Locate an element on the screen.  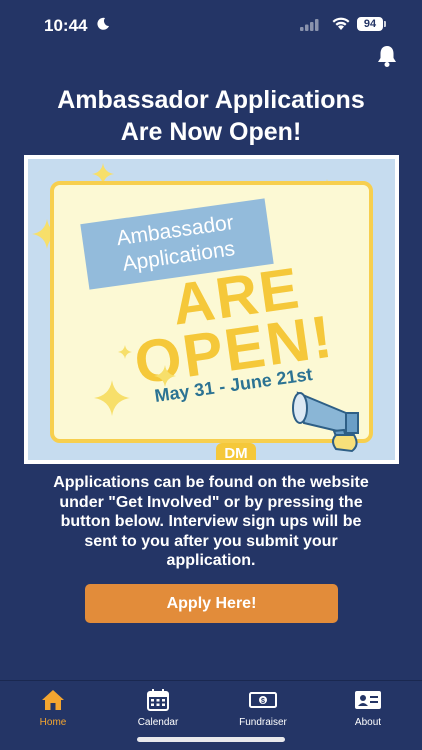
megaphone-icon is located at coordinates (325, 422).